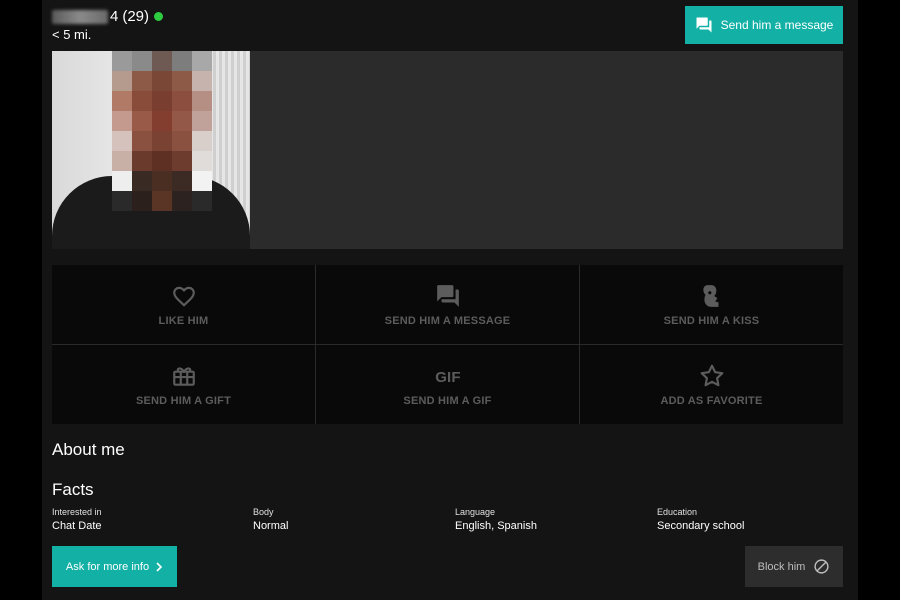  I want to click on block-icon, so click(821, 566).